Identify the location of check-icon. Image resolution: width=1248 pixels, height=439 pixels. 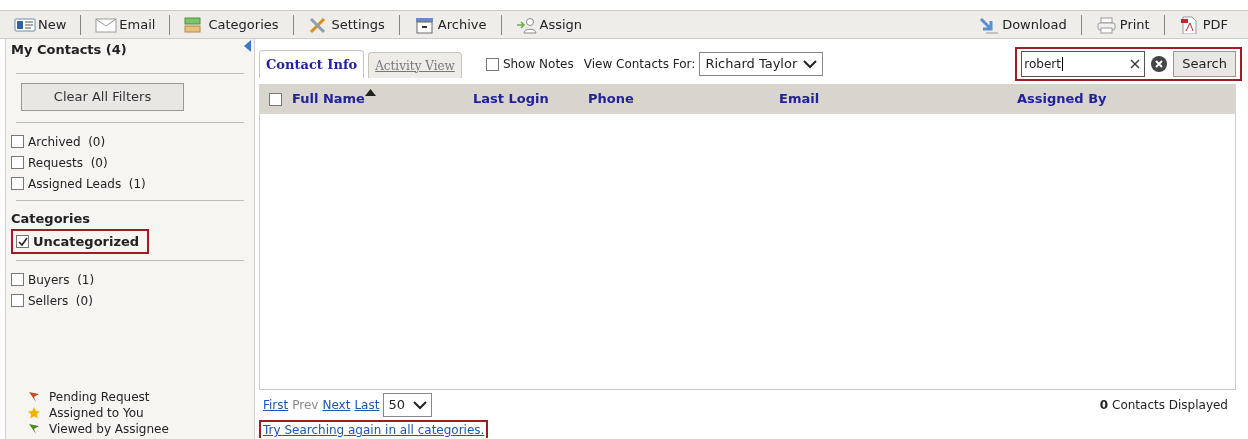
(22, 241).